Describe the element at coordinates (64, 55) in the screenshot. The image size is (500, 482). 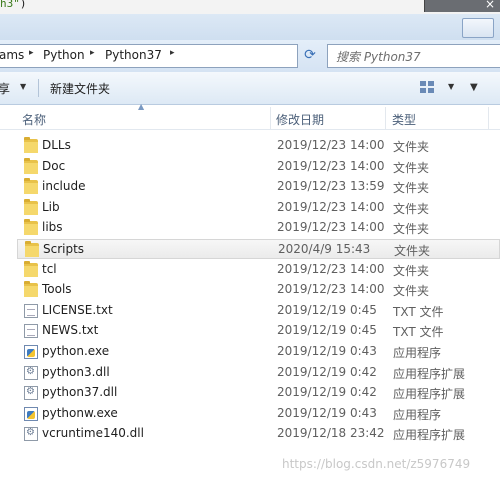
I see `breadcrumb-python: Python` at that location.